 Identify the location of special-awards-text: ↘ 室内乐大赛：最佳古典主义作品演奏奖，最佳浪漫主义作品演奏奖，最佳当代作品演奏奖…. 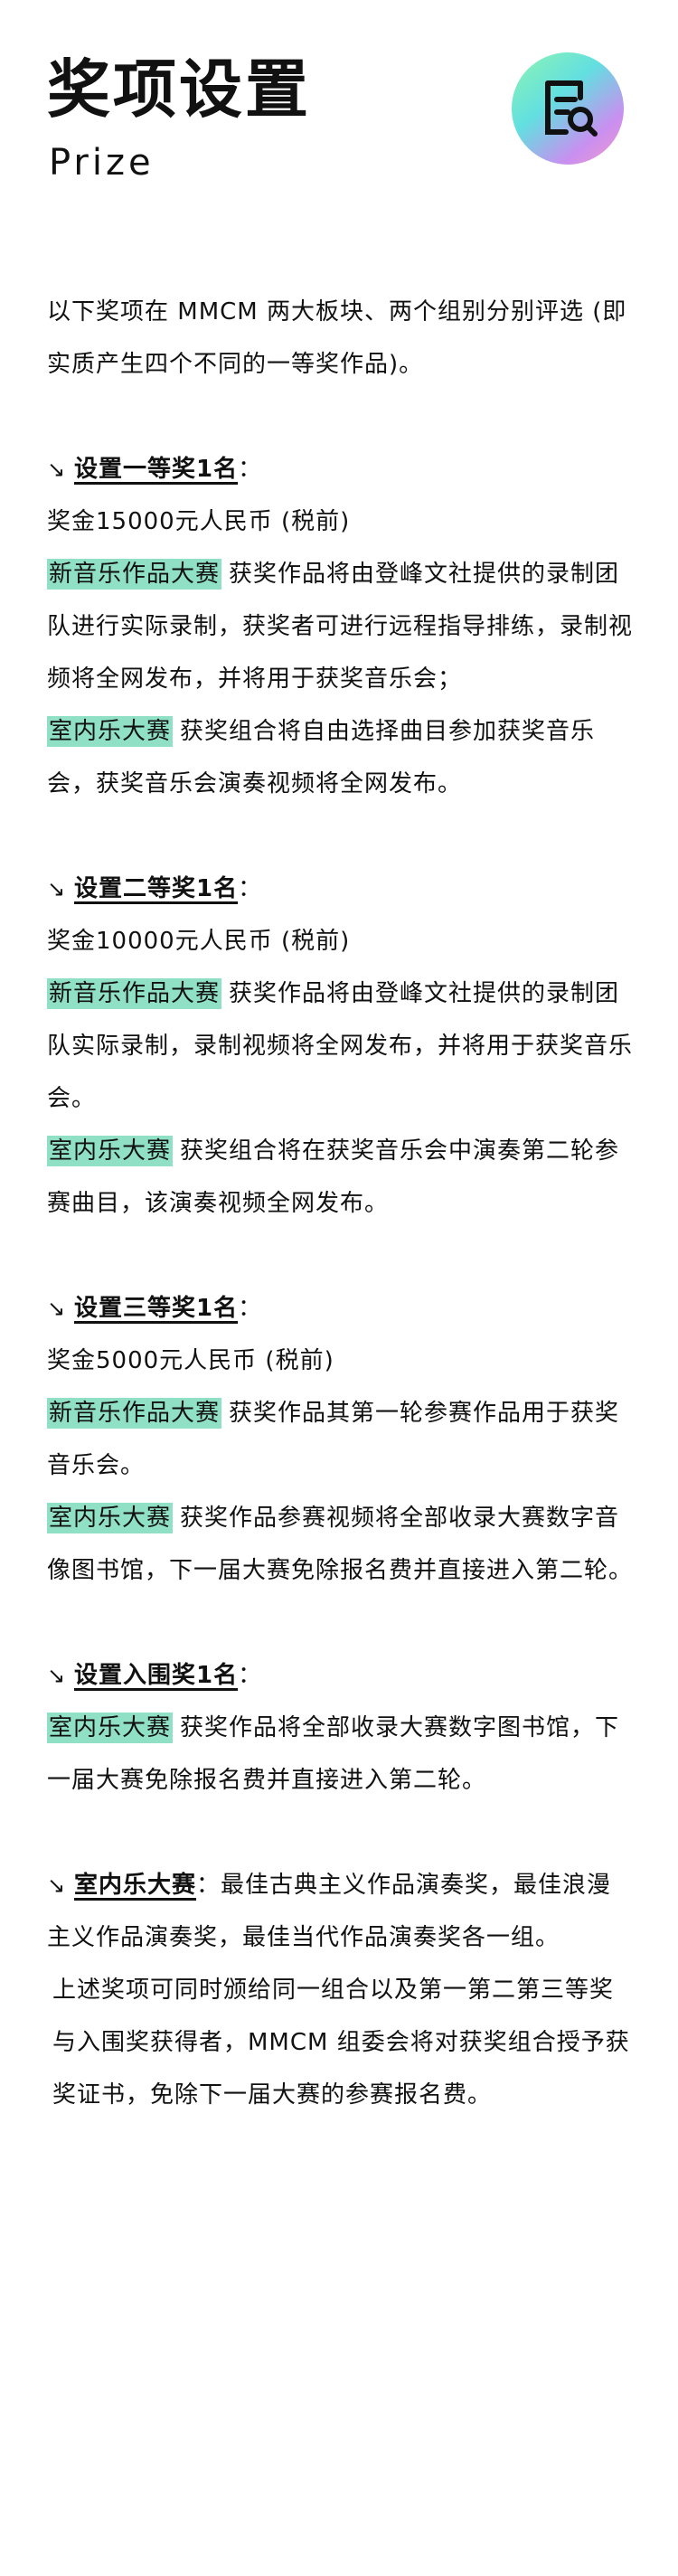
(341, 1912).